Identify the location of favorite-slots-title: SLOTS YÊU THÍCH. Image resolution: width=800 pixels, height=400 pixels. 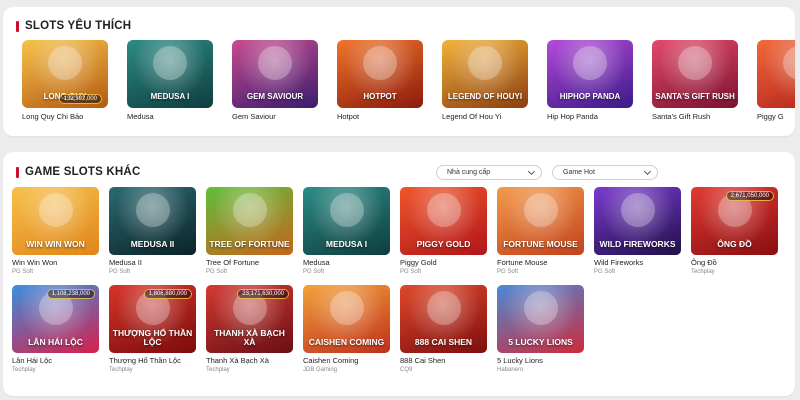
(78, 26).